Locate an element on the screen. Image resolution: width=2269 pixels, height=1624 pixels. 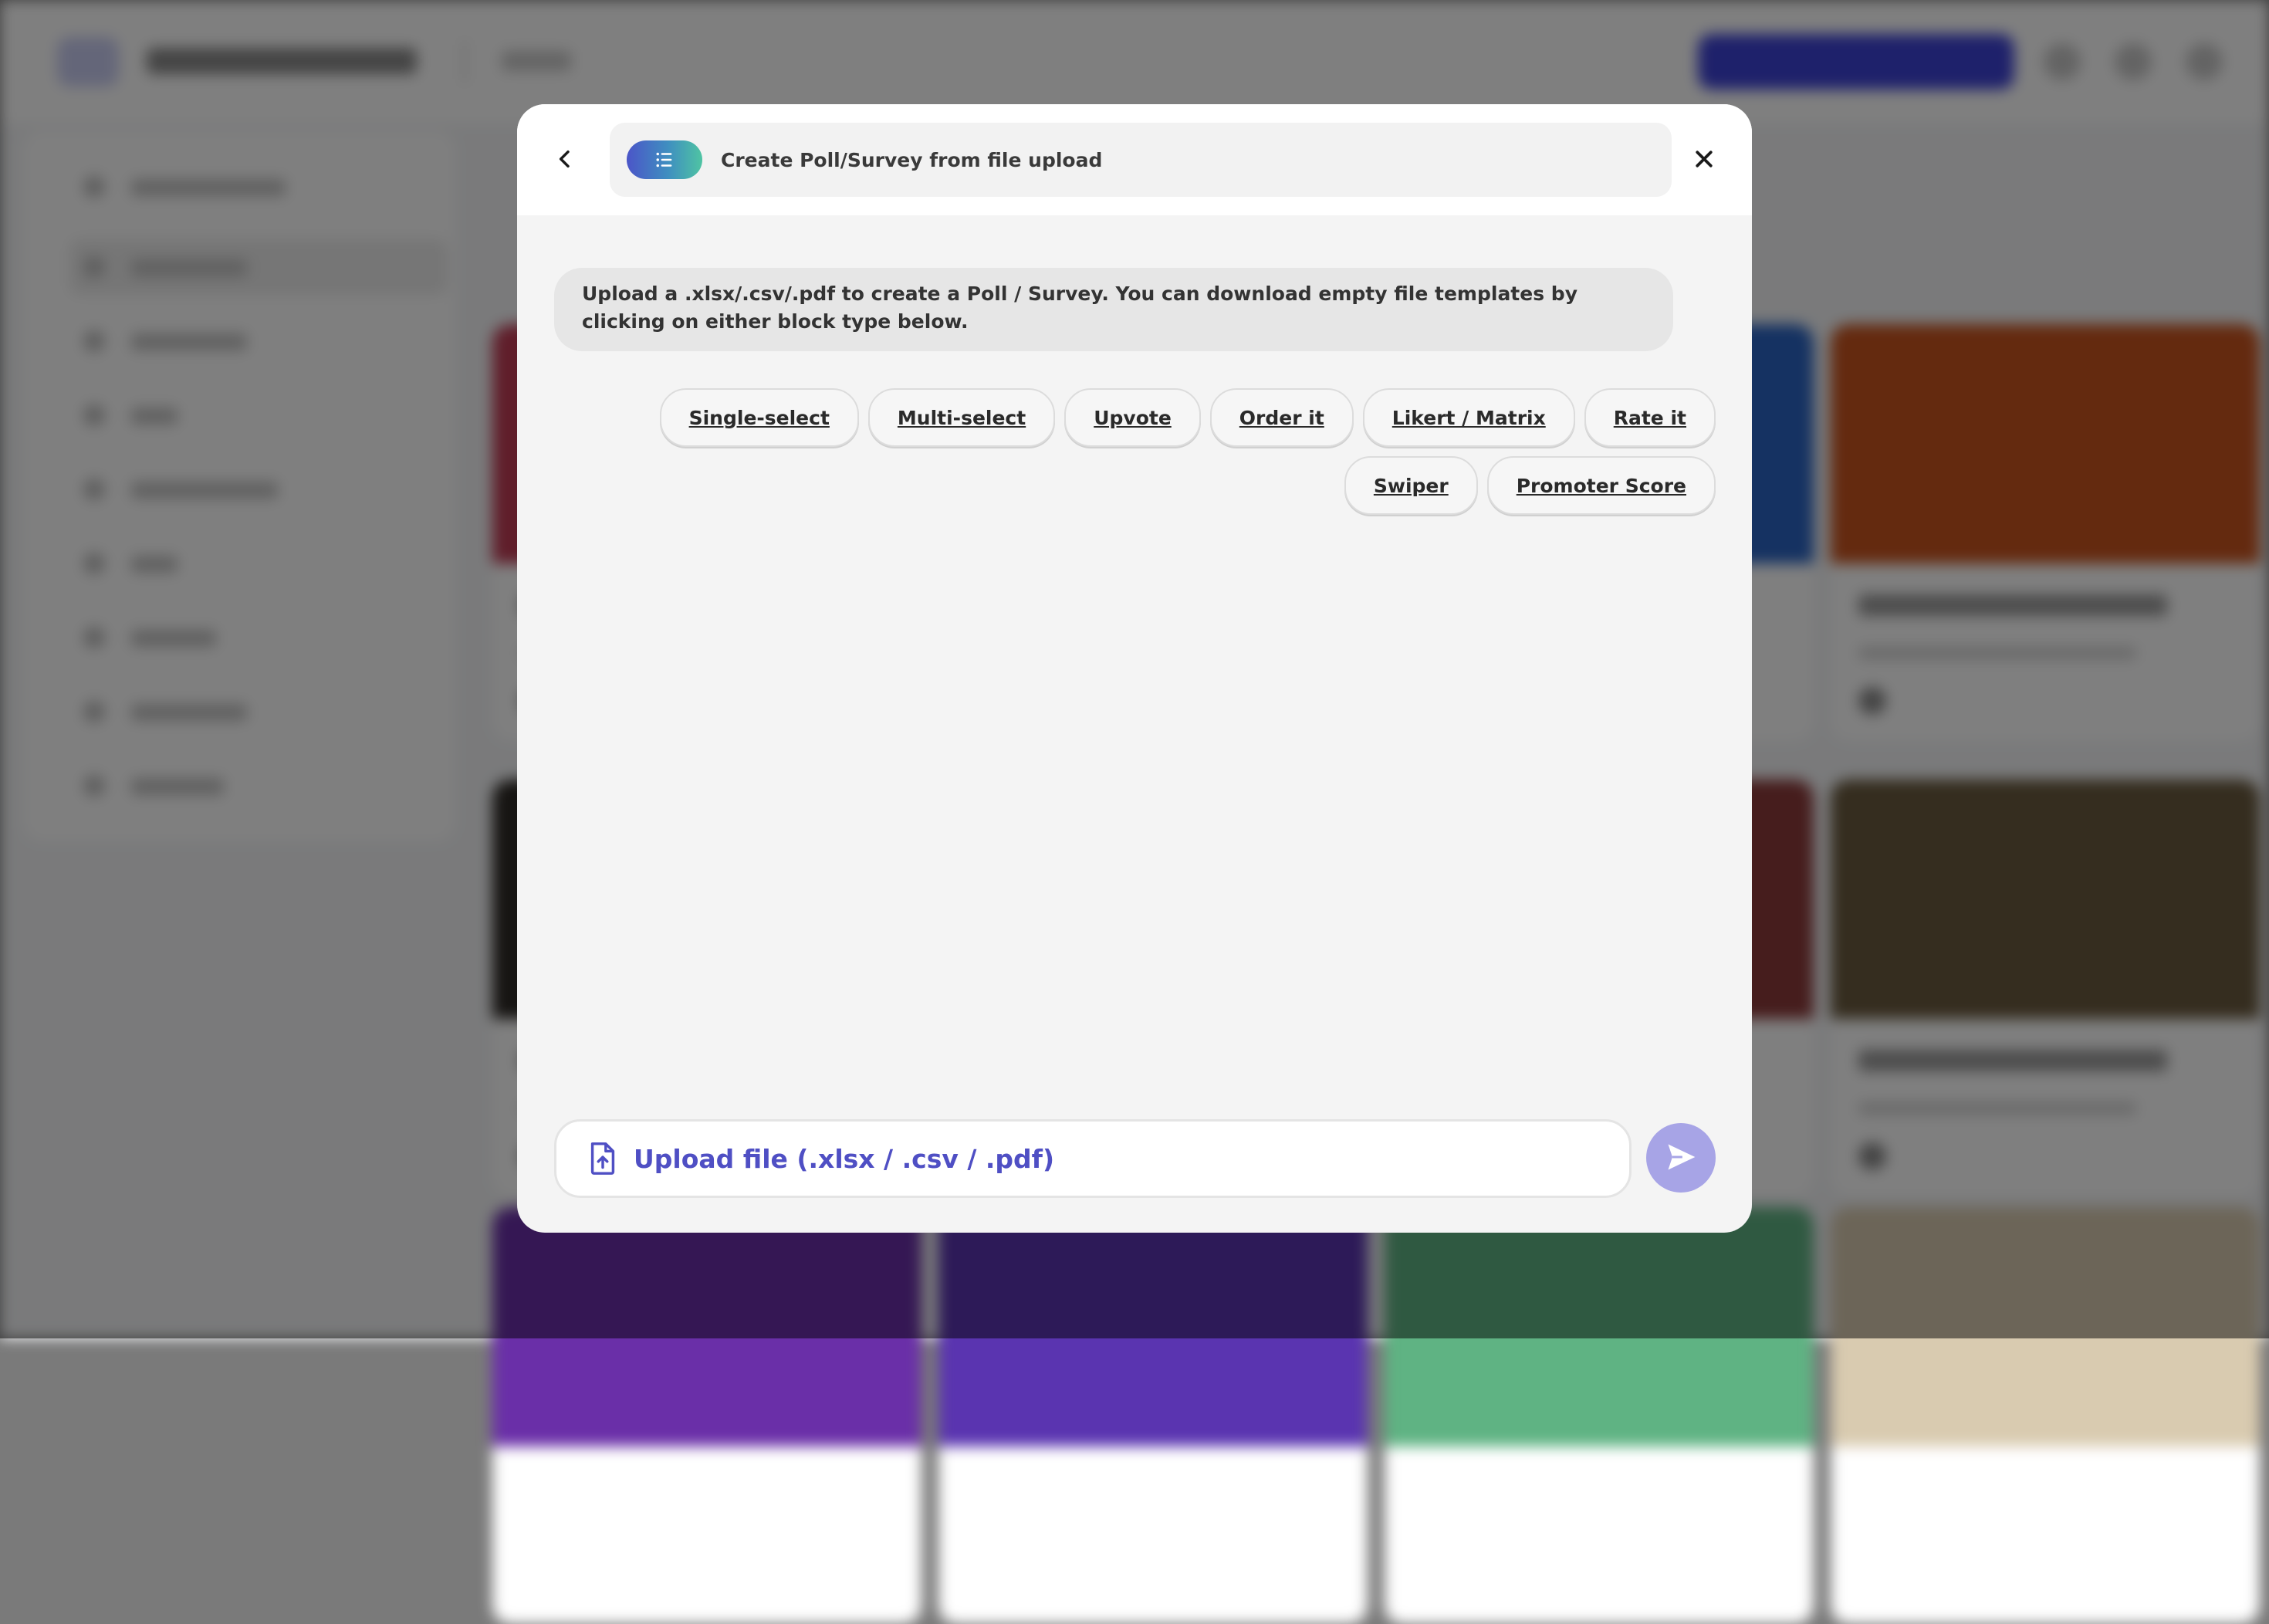
template-order-it: Order it is located at coordinates (1281, 418).